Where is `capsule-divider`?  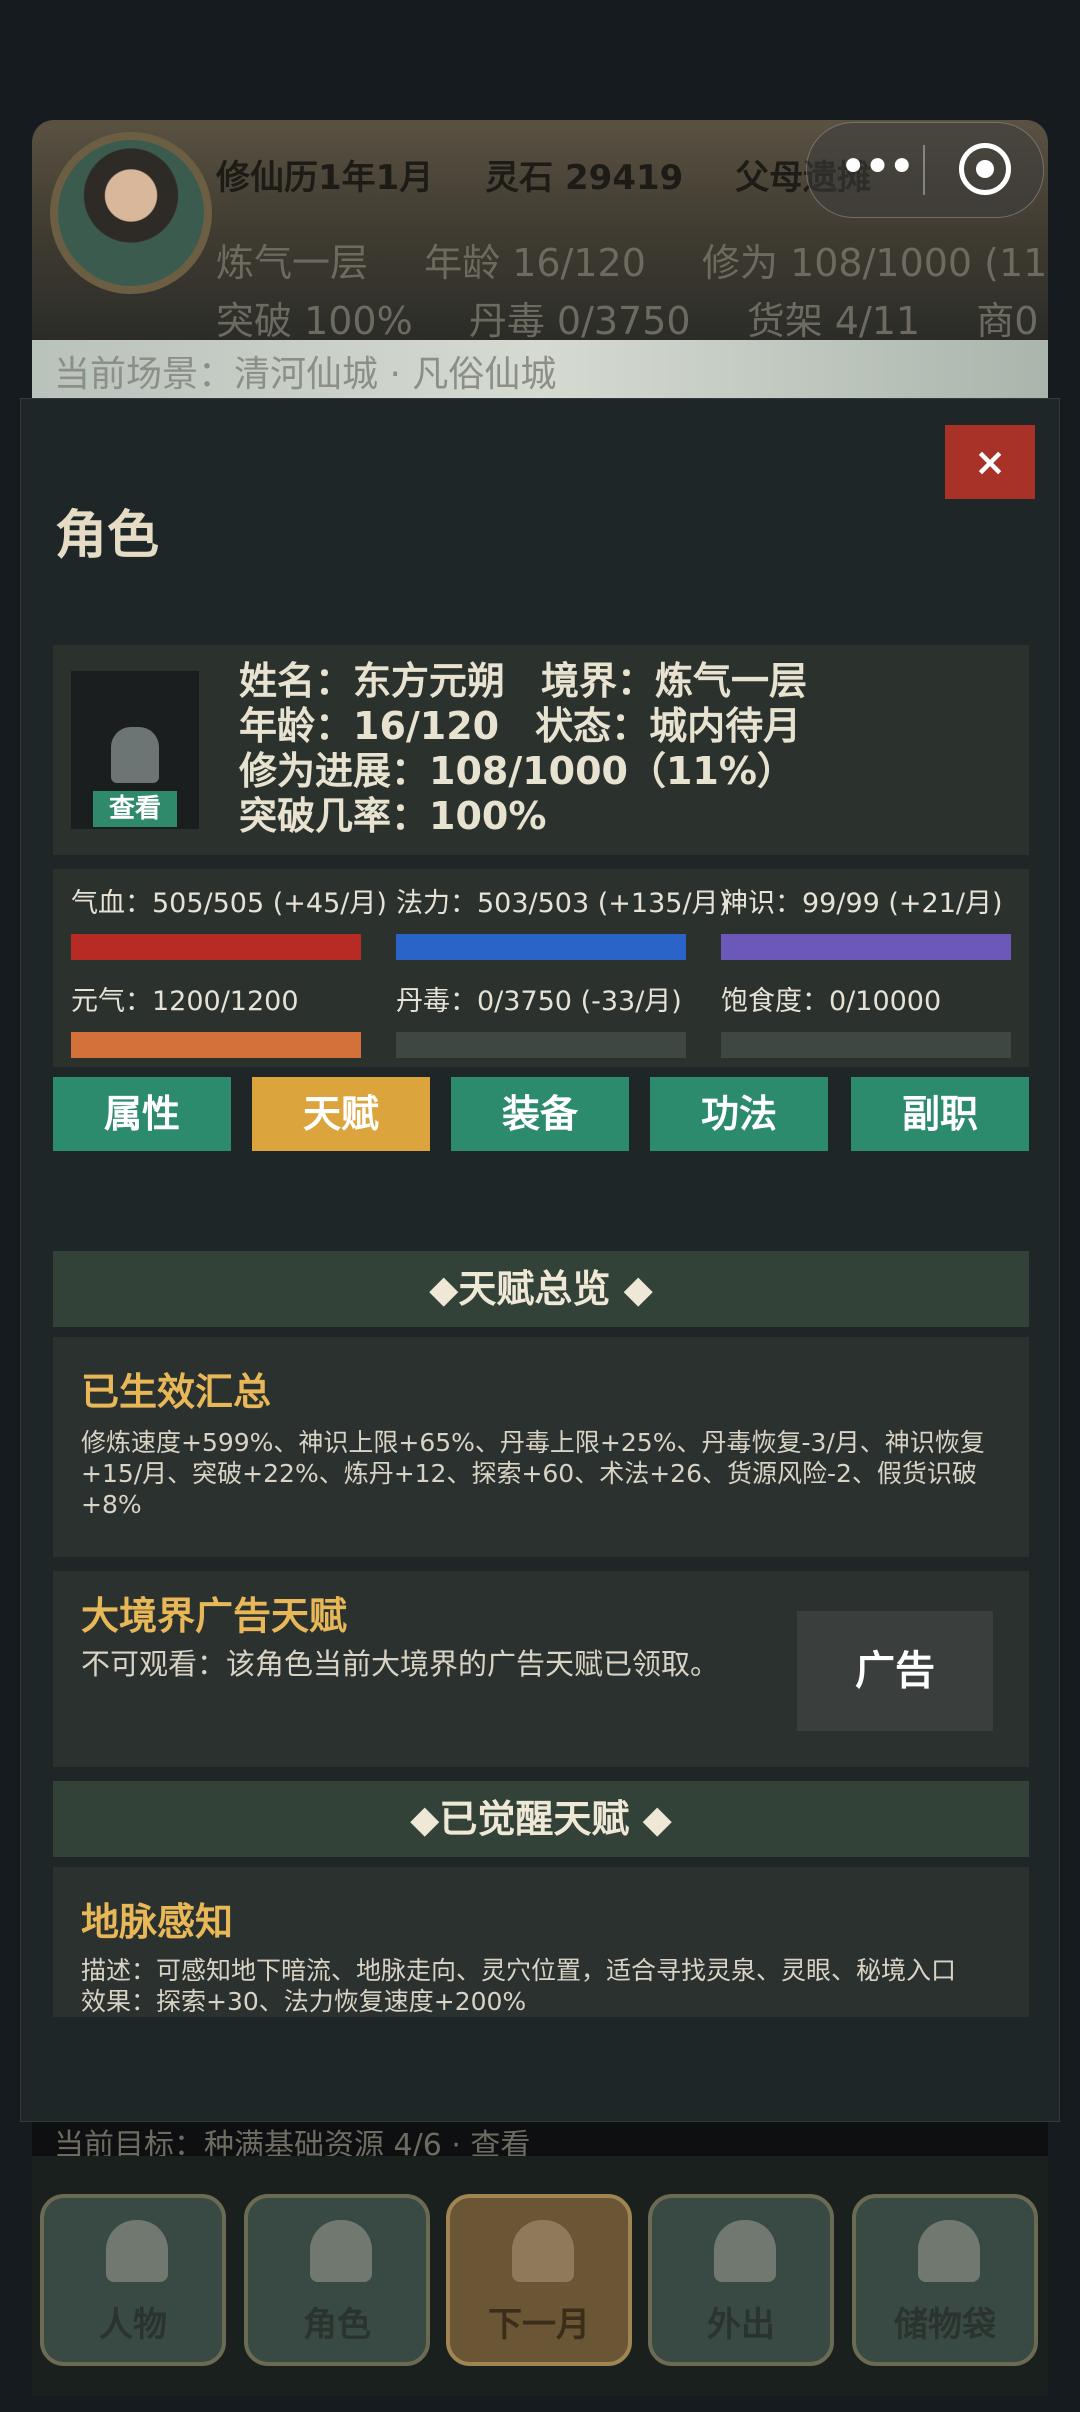
capsule-divider is located at coordinates (924, 170).